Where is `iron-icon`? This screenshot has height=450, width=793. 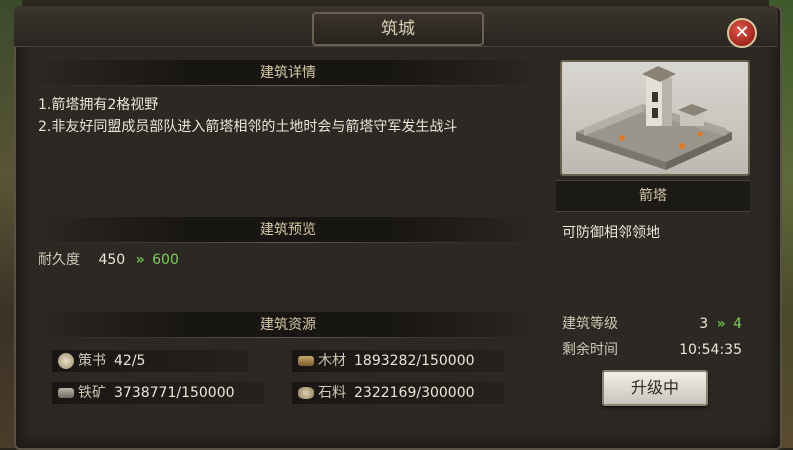 iron-icon is located at coordinates (66, 393).